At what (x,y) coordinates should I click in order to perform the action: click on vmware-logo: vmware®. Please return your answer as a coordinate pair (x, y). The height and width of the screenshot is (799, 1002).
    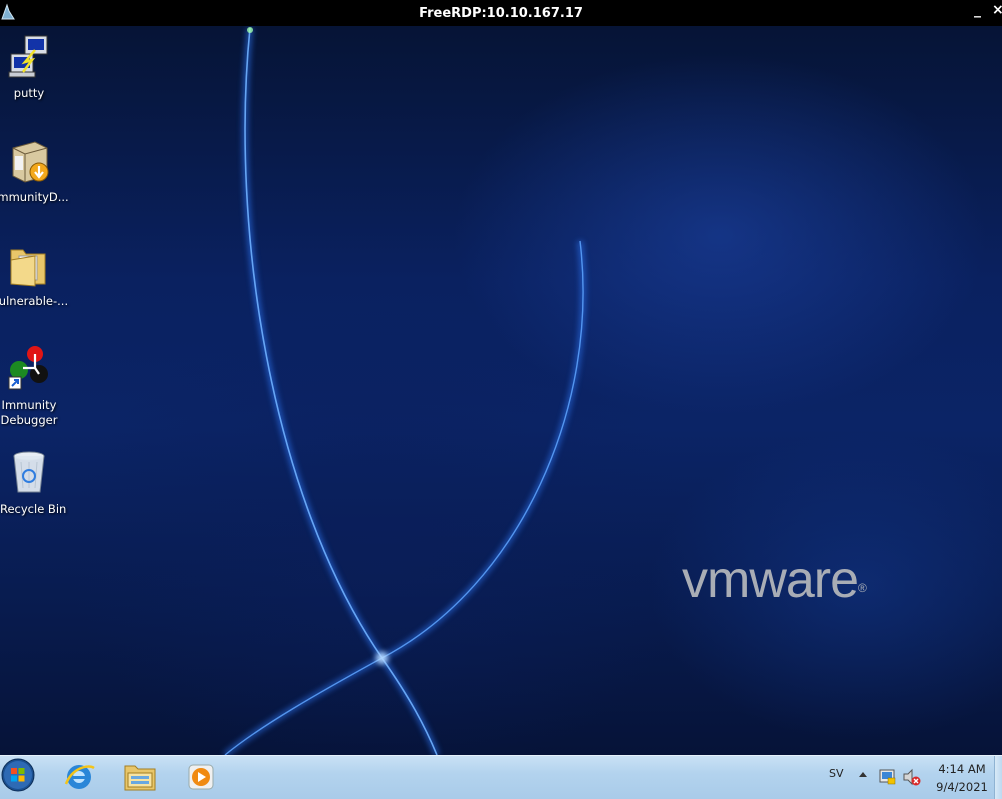
    Looking at the image, I should click on (774, 580).